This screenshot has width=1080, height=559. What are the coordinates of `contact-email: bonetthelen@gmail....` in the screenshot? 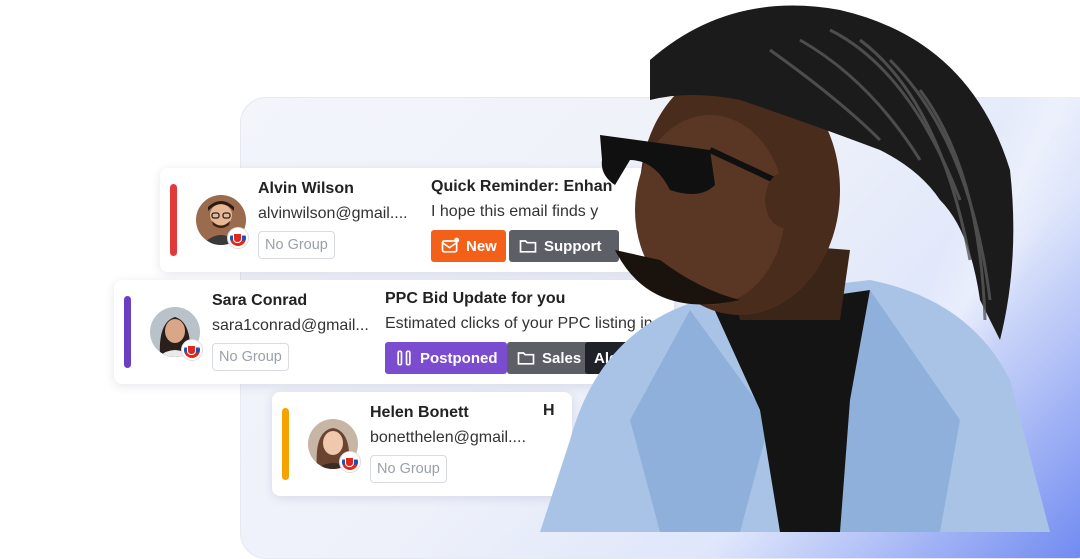 It's located at (448, 437).